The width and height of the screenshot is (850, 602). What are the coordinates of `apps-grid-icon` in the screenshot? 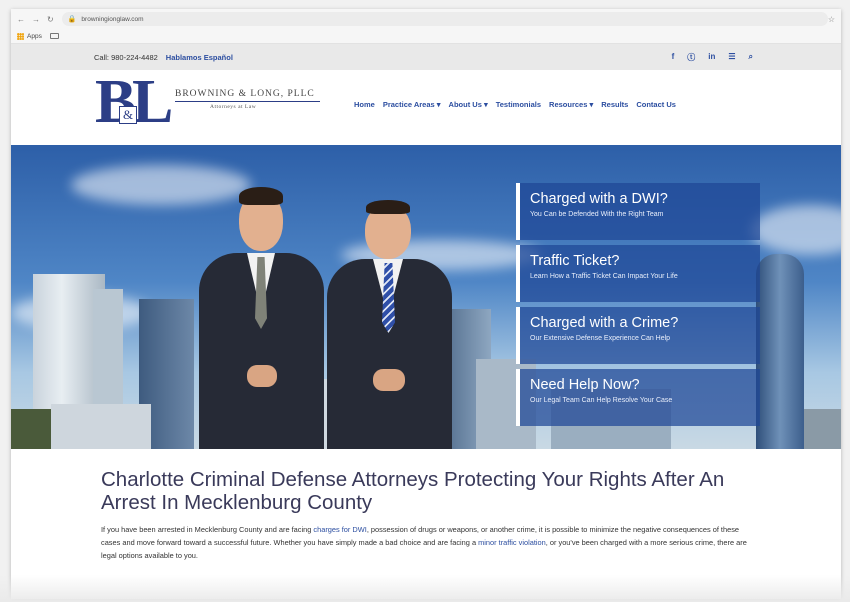 It's located at (20, 36).